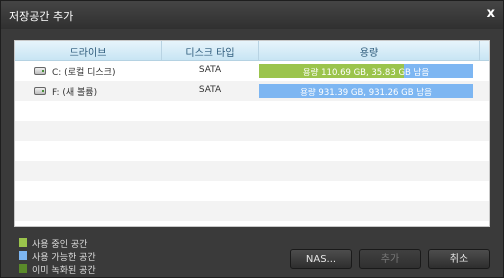  I want to click on capacity-text: 용량 931.39 GB, 931.26 GB 남음, so click(366, 93).